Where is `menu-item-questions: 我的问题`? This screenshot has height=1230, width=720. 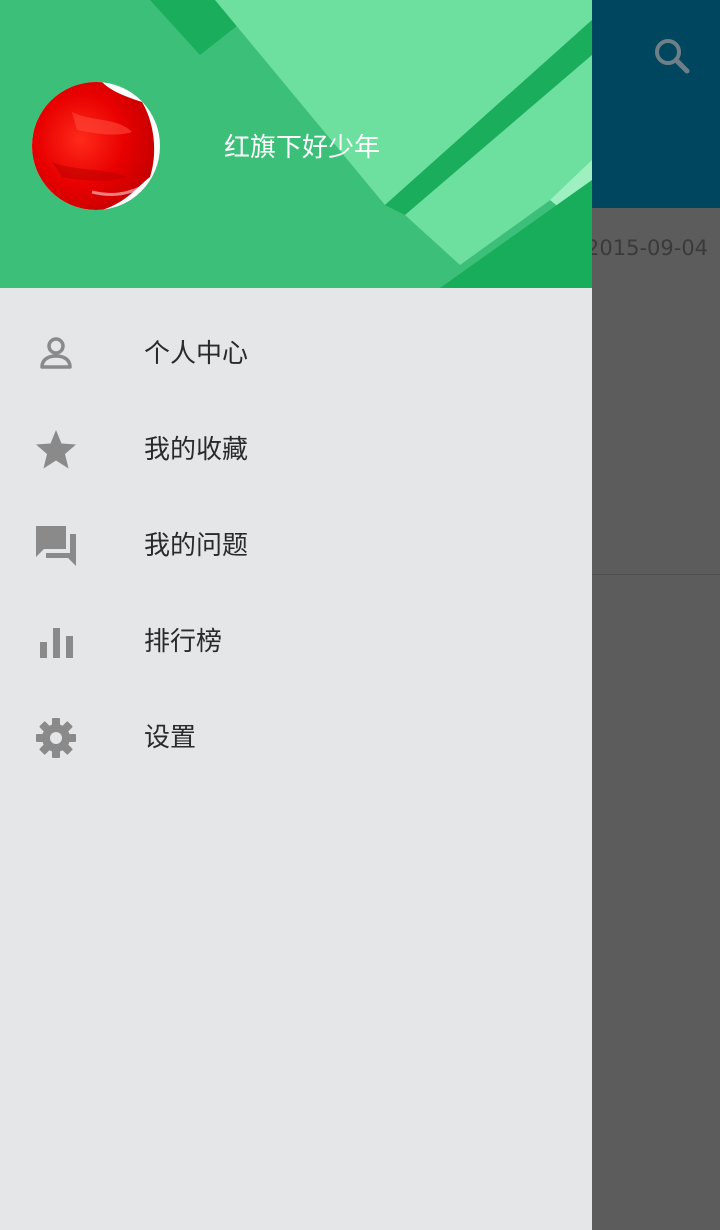 menu-item-questions: 我的问题 is located at coordinates (296, 546).